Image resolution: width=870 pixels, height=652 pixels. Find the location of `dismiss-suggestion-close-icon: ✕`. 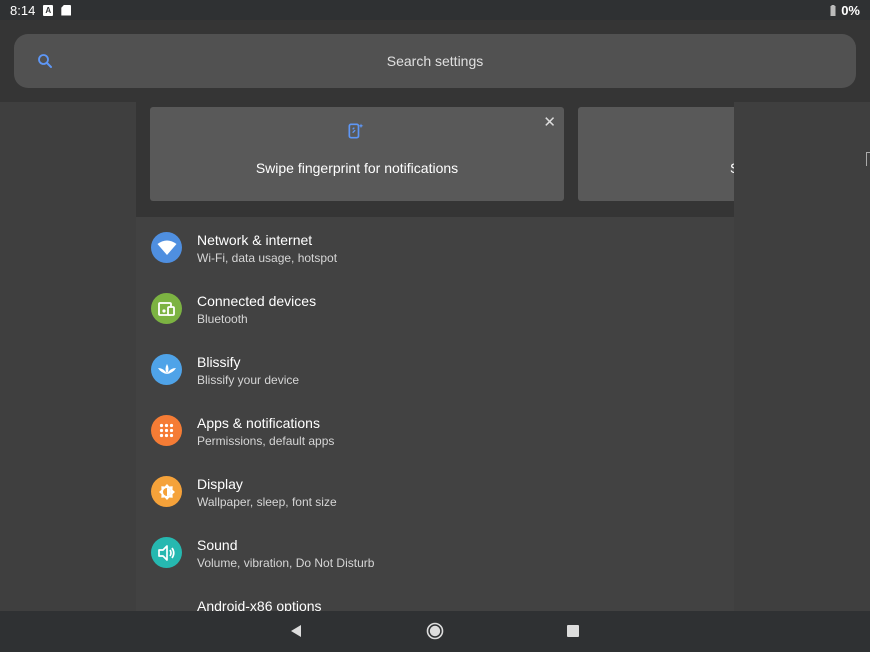

dismiss-suggestion-close-icon: ✕ is located at coordinates (549, 122).